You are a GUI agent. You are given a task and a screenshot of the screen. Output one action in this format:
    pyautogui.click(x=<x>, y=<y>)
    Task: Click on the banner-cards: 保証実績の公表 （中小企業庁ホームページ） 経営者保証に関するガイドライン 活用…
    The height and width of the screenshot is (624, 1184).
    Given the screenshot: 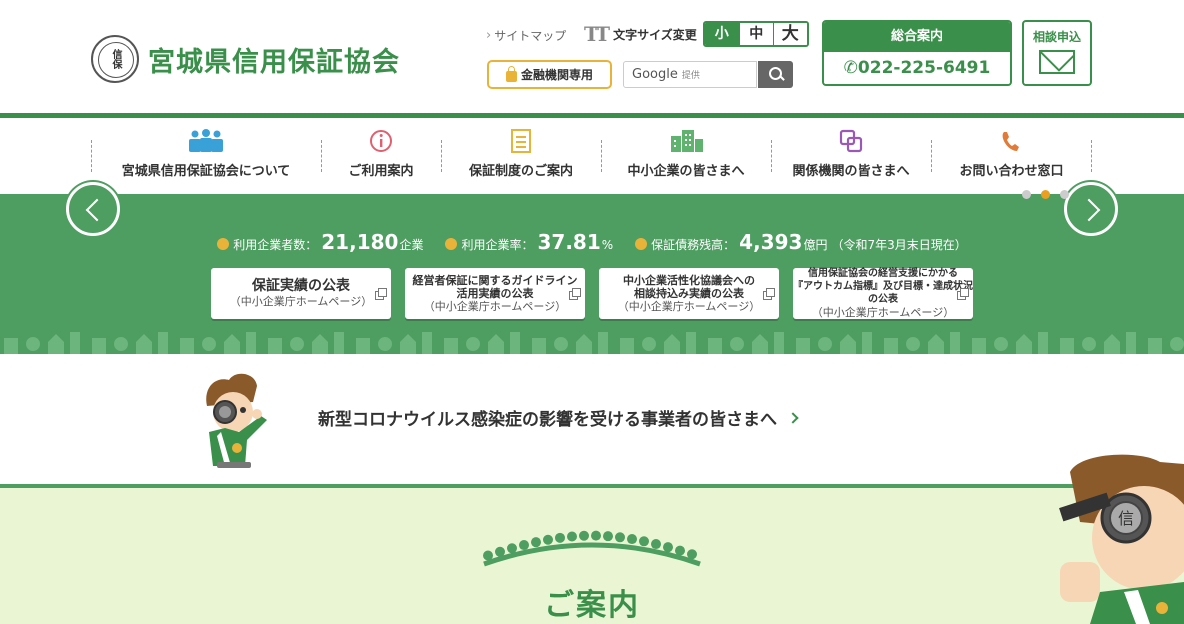 What is the action you would take?
    pyautogui.click(x=592, y=293)
    